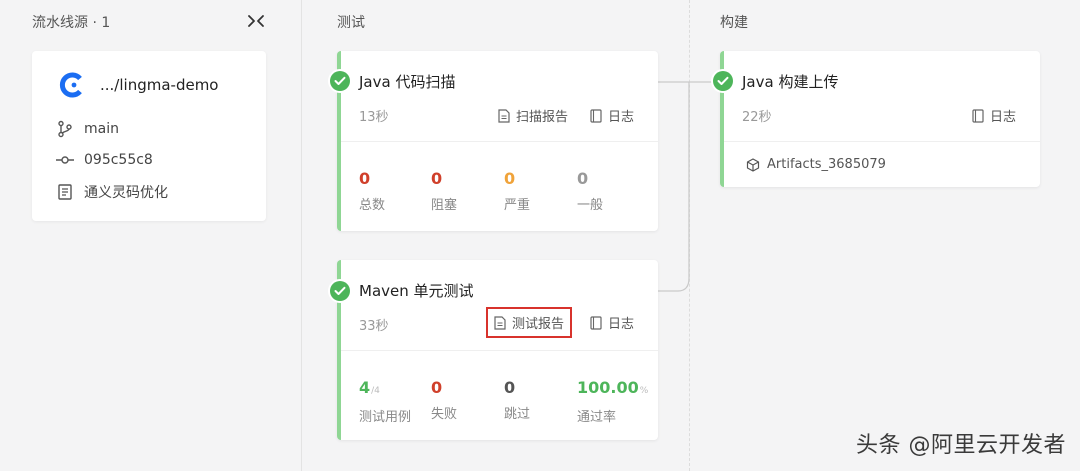  What do you see at coordinates (444, 191) in the screenshot?
I see `stat-blocker: 0 阻塞` at bounding box center [444, 191].